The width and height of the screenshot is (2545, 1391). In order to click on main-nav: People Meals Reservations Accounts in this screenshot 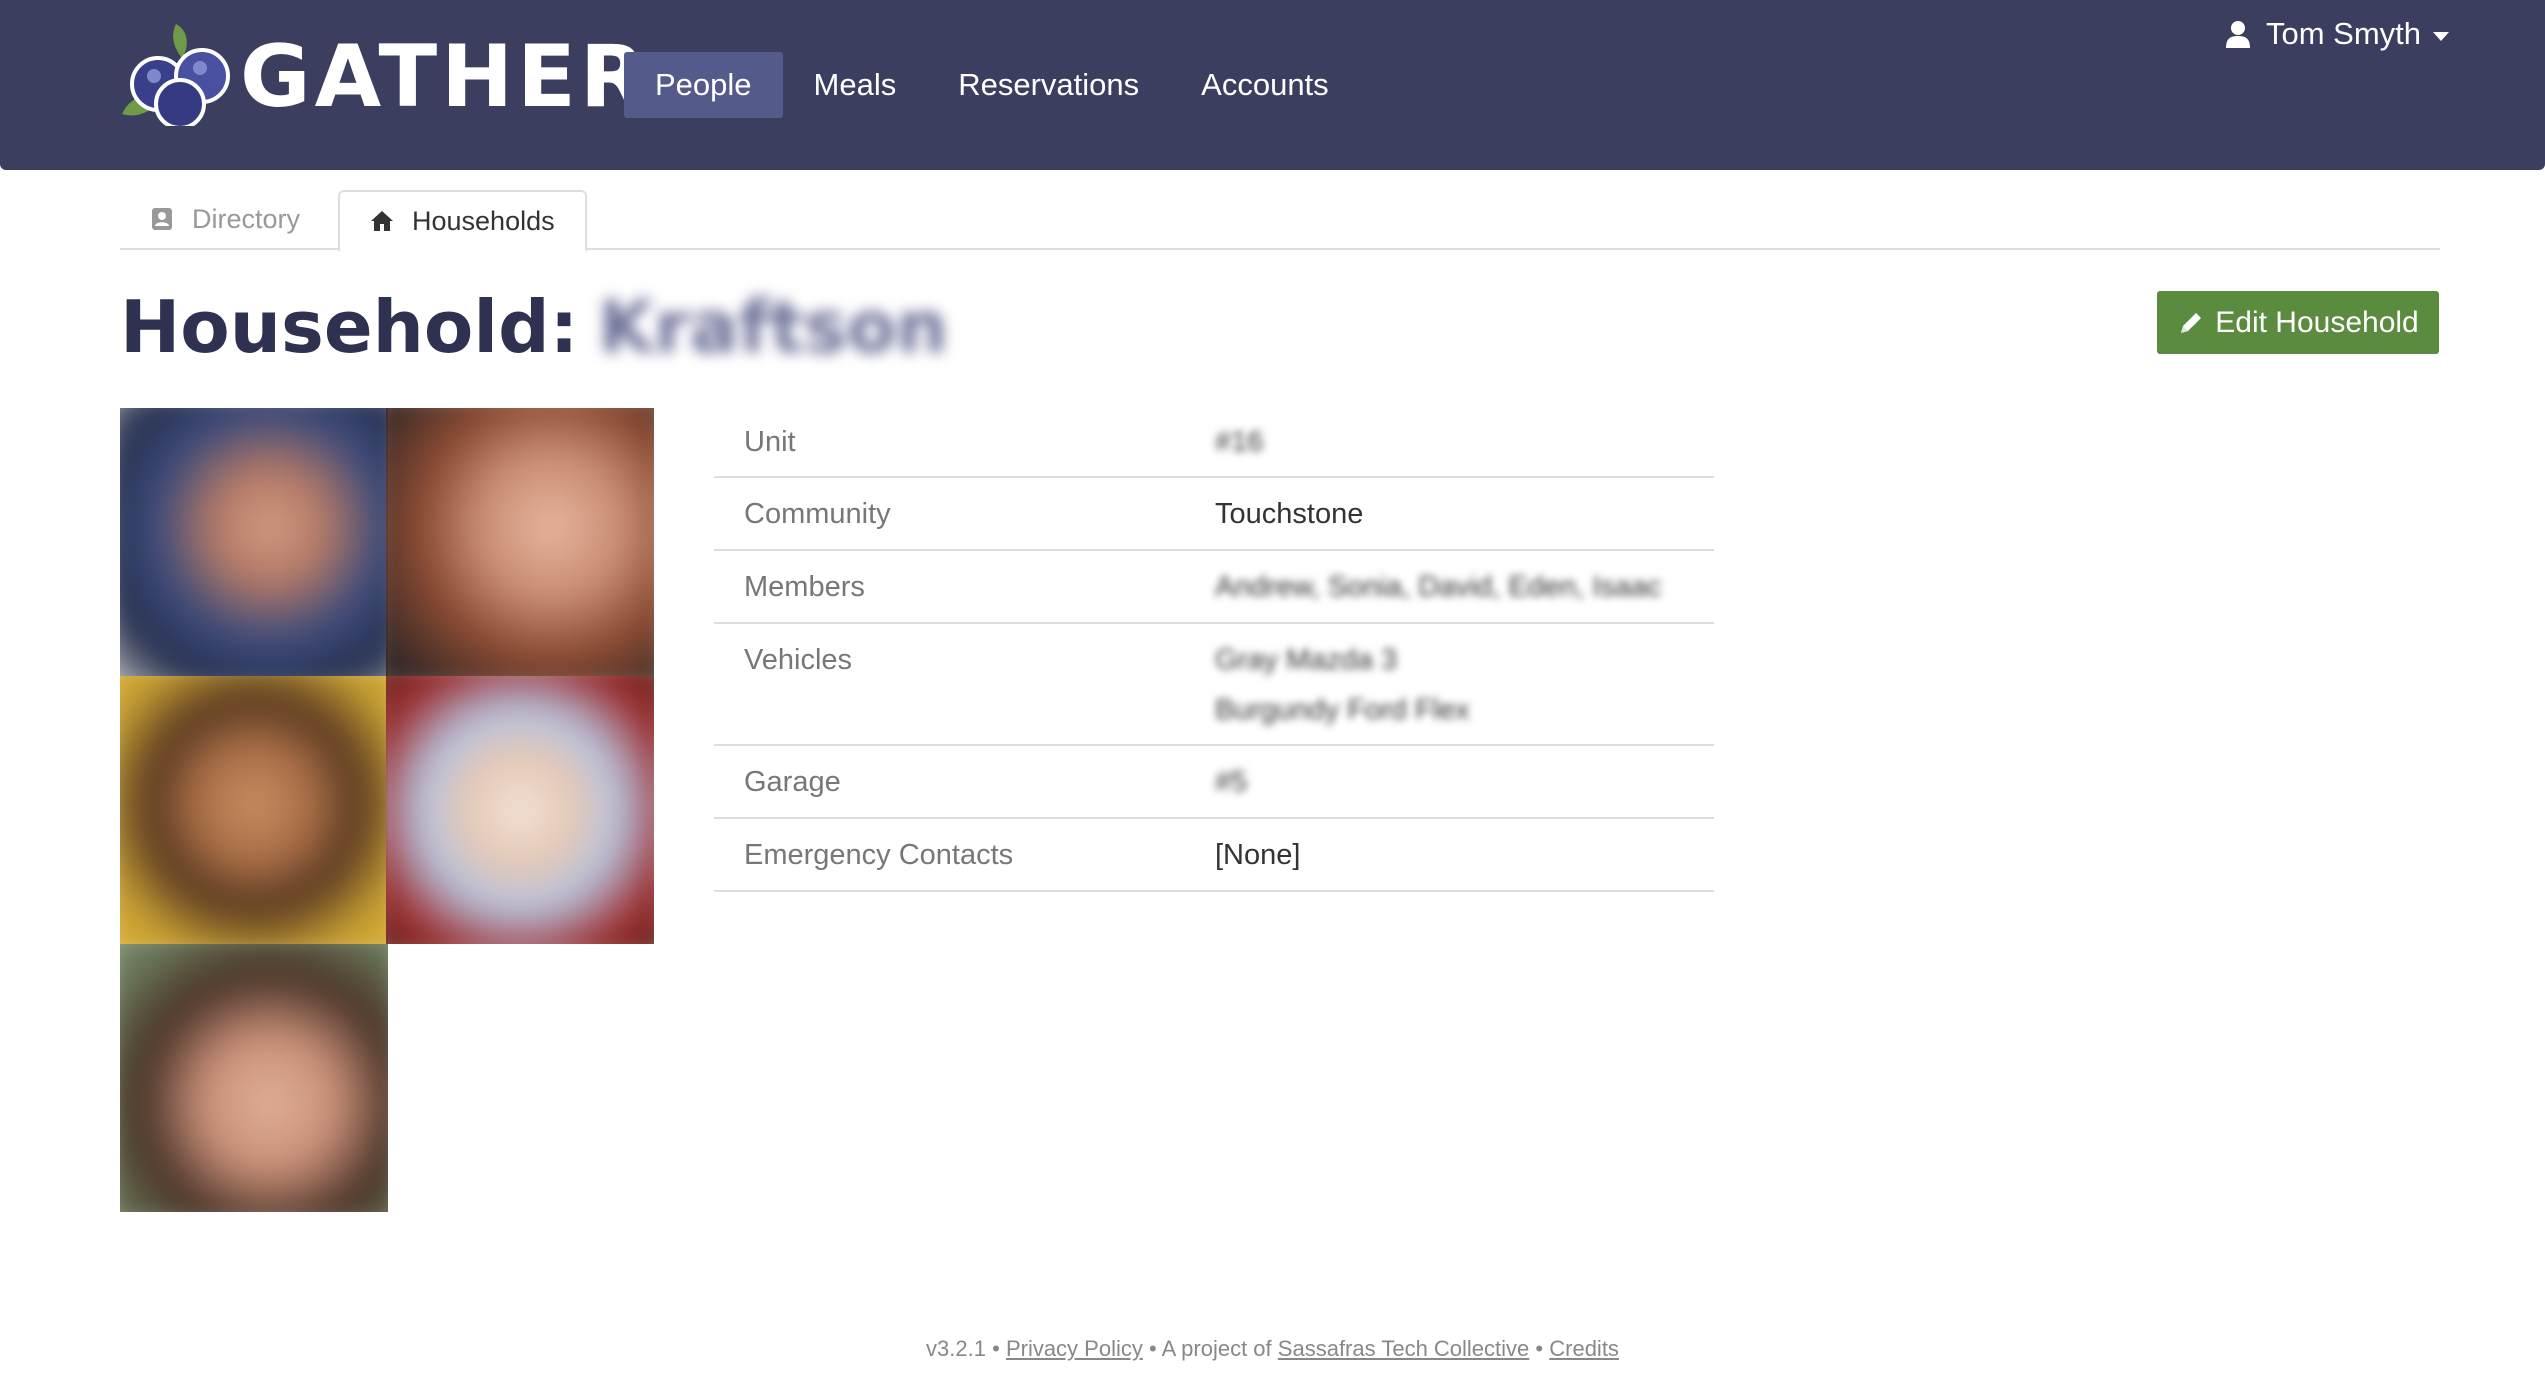, I will do `click(992, 85)`.